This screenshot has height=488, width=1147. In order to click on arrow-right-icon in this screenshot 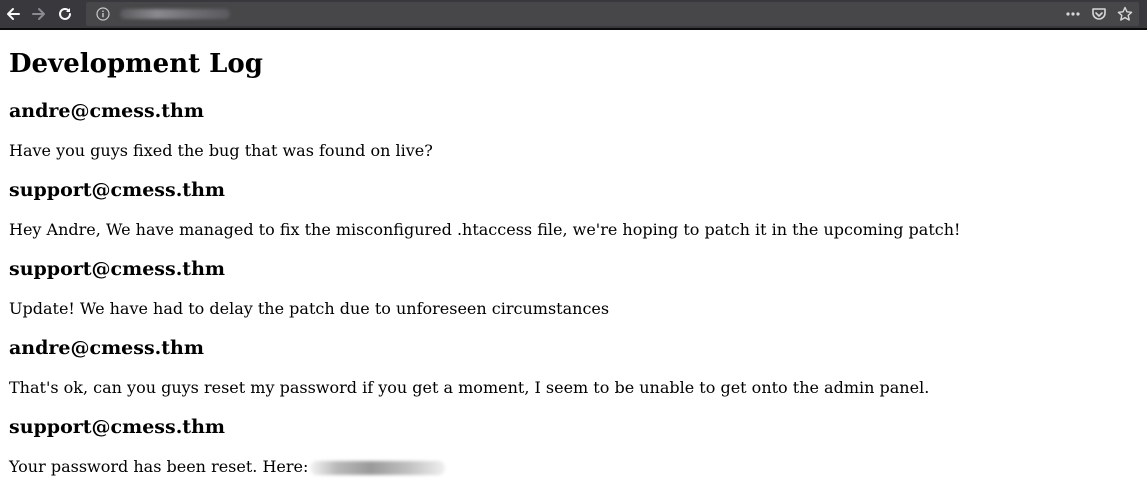, I will do `click(38, 14)`.